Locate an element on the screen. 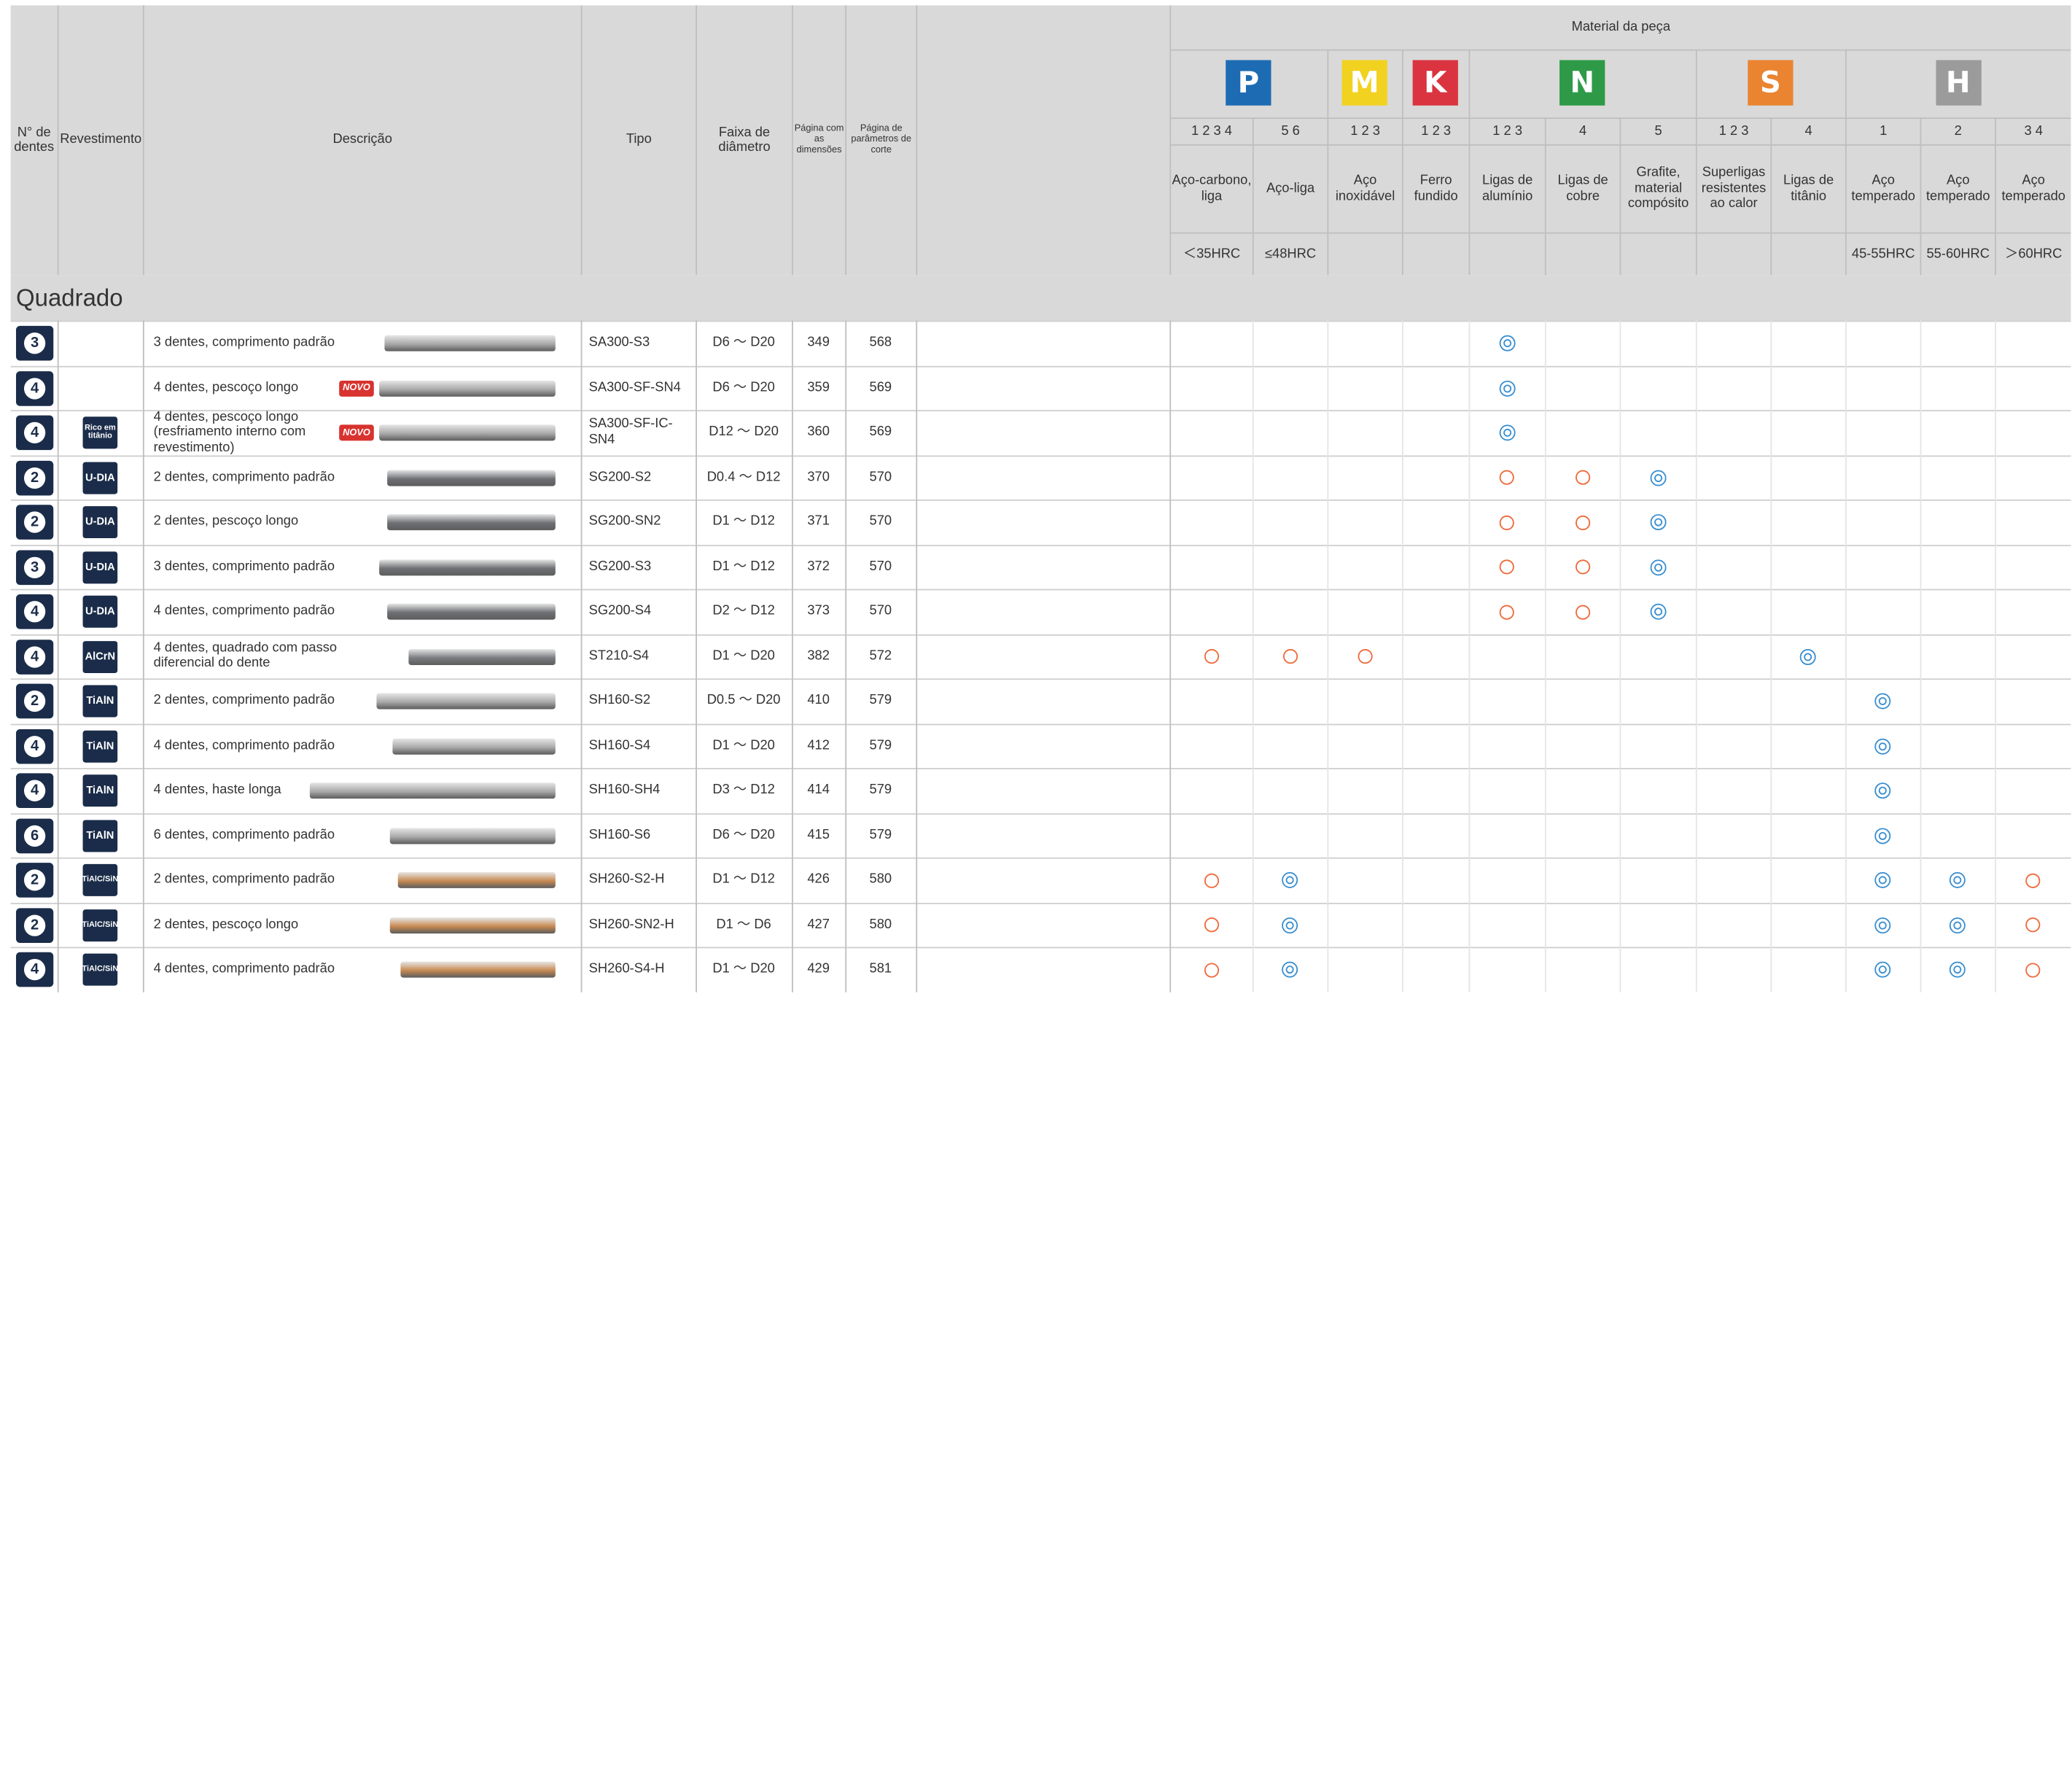 This screenshot has width=2072, height=1791. type-code: ST210-S4 is located at coordinates (619, 656).